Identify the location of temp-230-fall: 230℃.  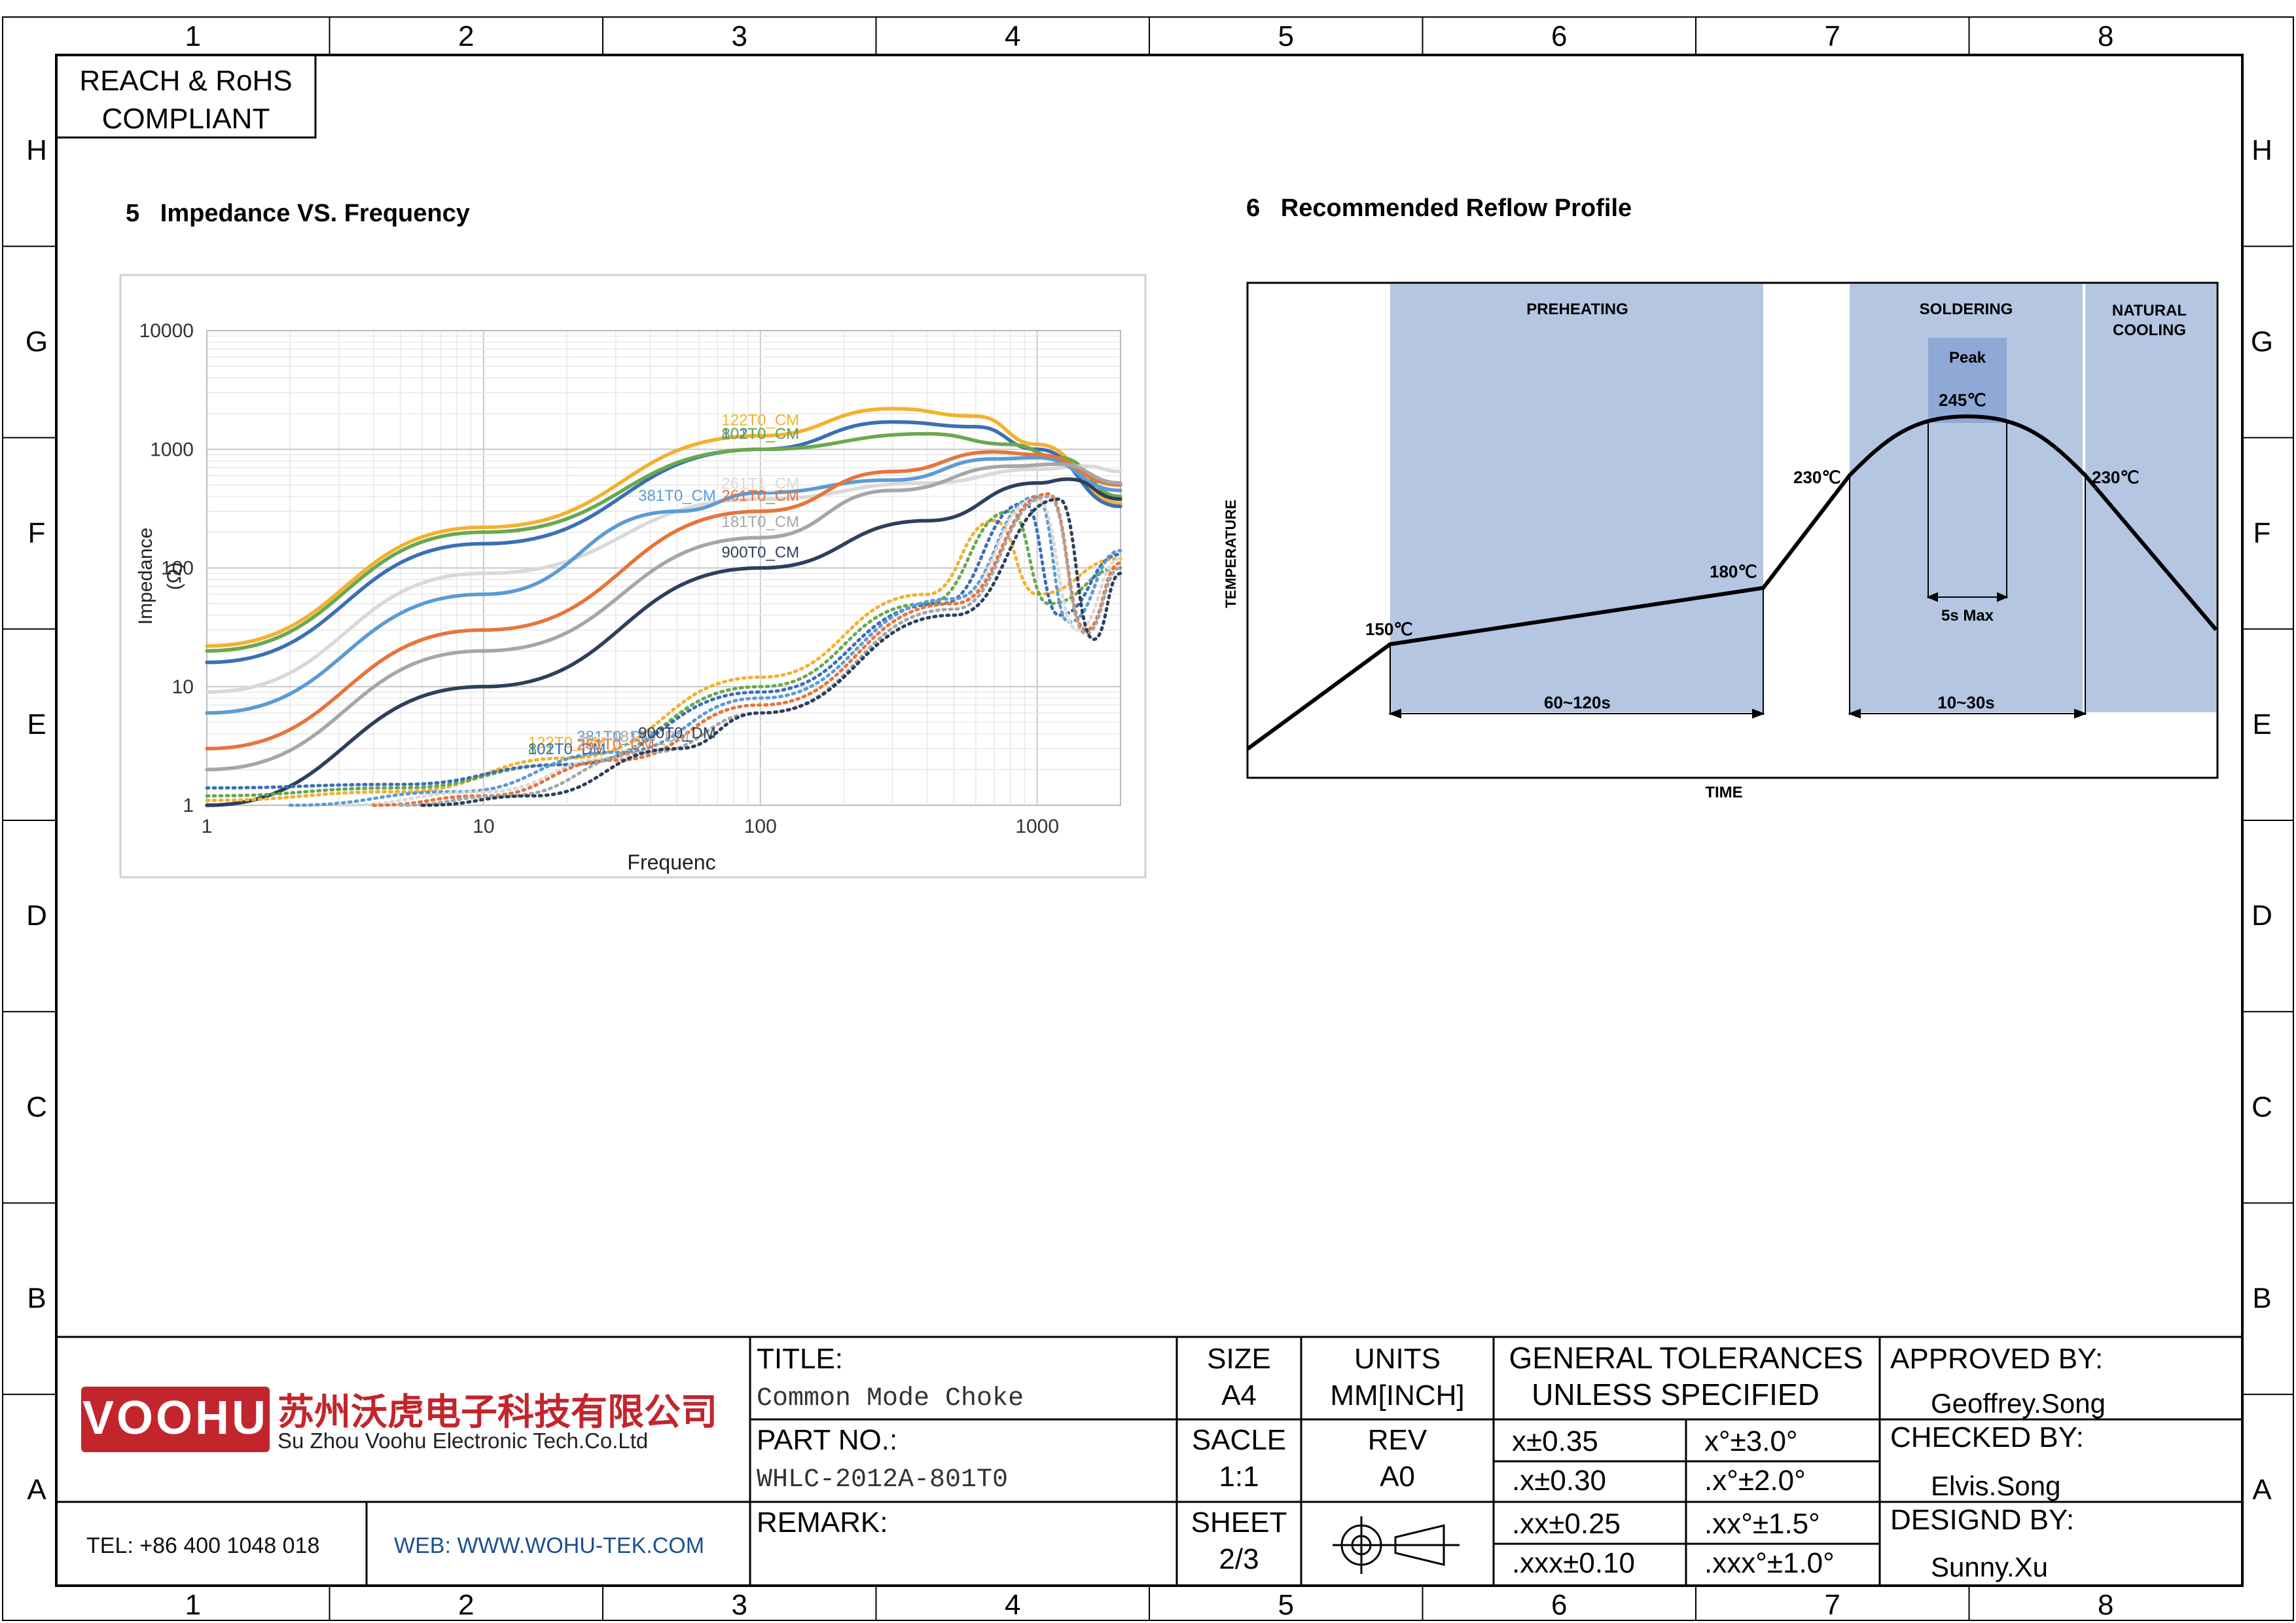
(2116, 477).